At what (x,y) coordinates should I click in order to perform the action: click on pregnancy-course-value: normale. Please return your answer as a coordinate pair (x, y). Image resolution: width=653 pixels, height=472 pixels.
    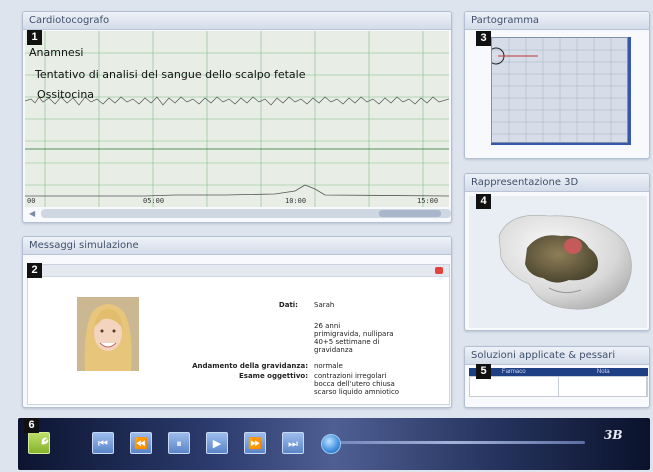
    Looking at the image, I should click on (328, 366).